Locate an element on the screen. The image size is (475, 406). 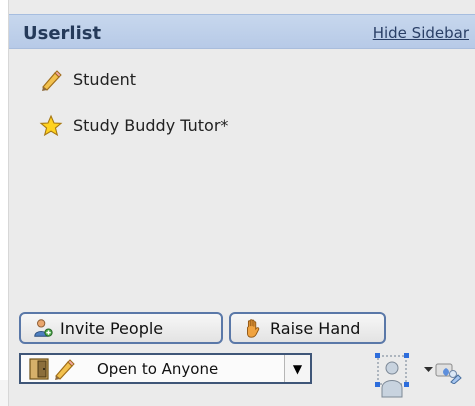
hide-sidebar-link: Hide Sidebar is located at coordinates (421, 33).